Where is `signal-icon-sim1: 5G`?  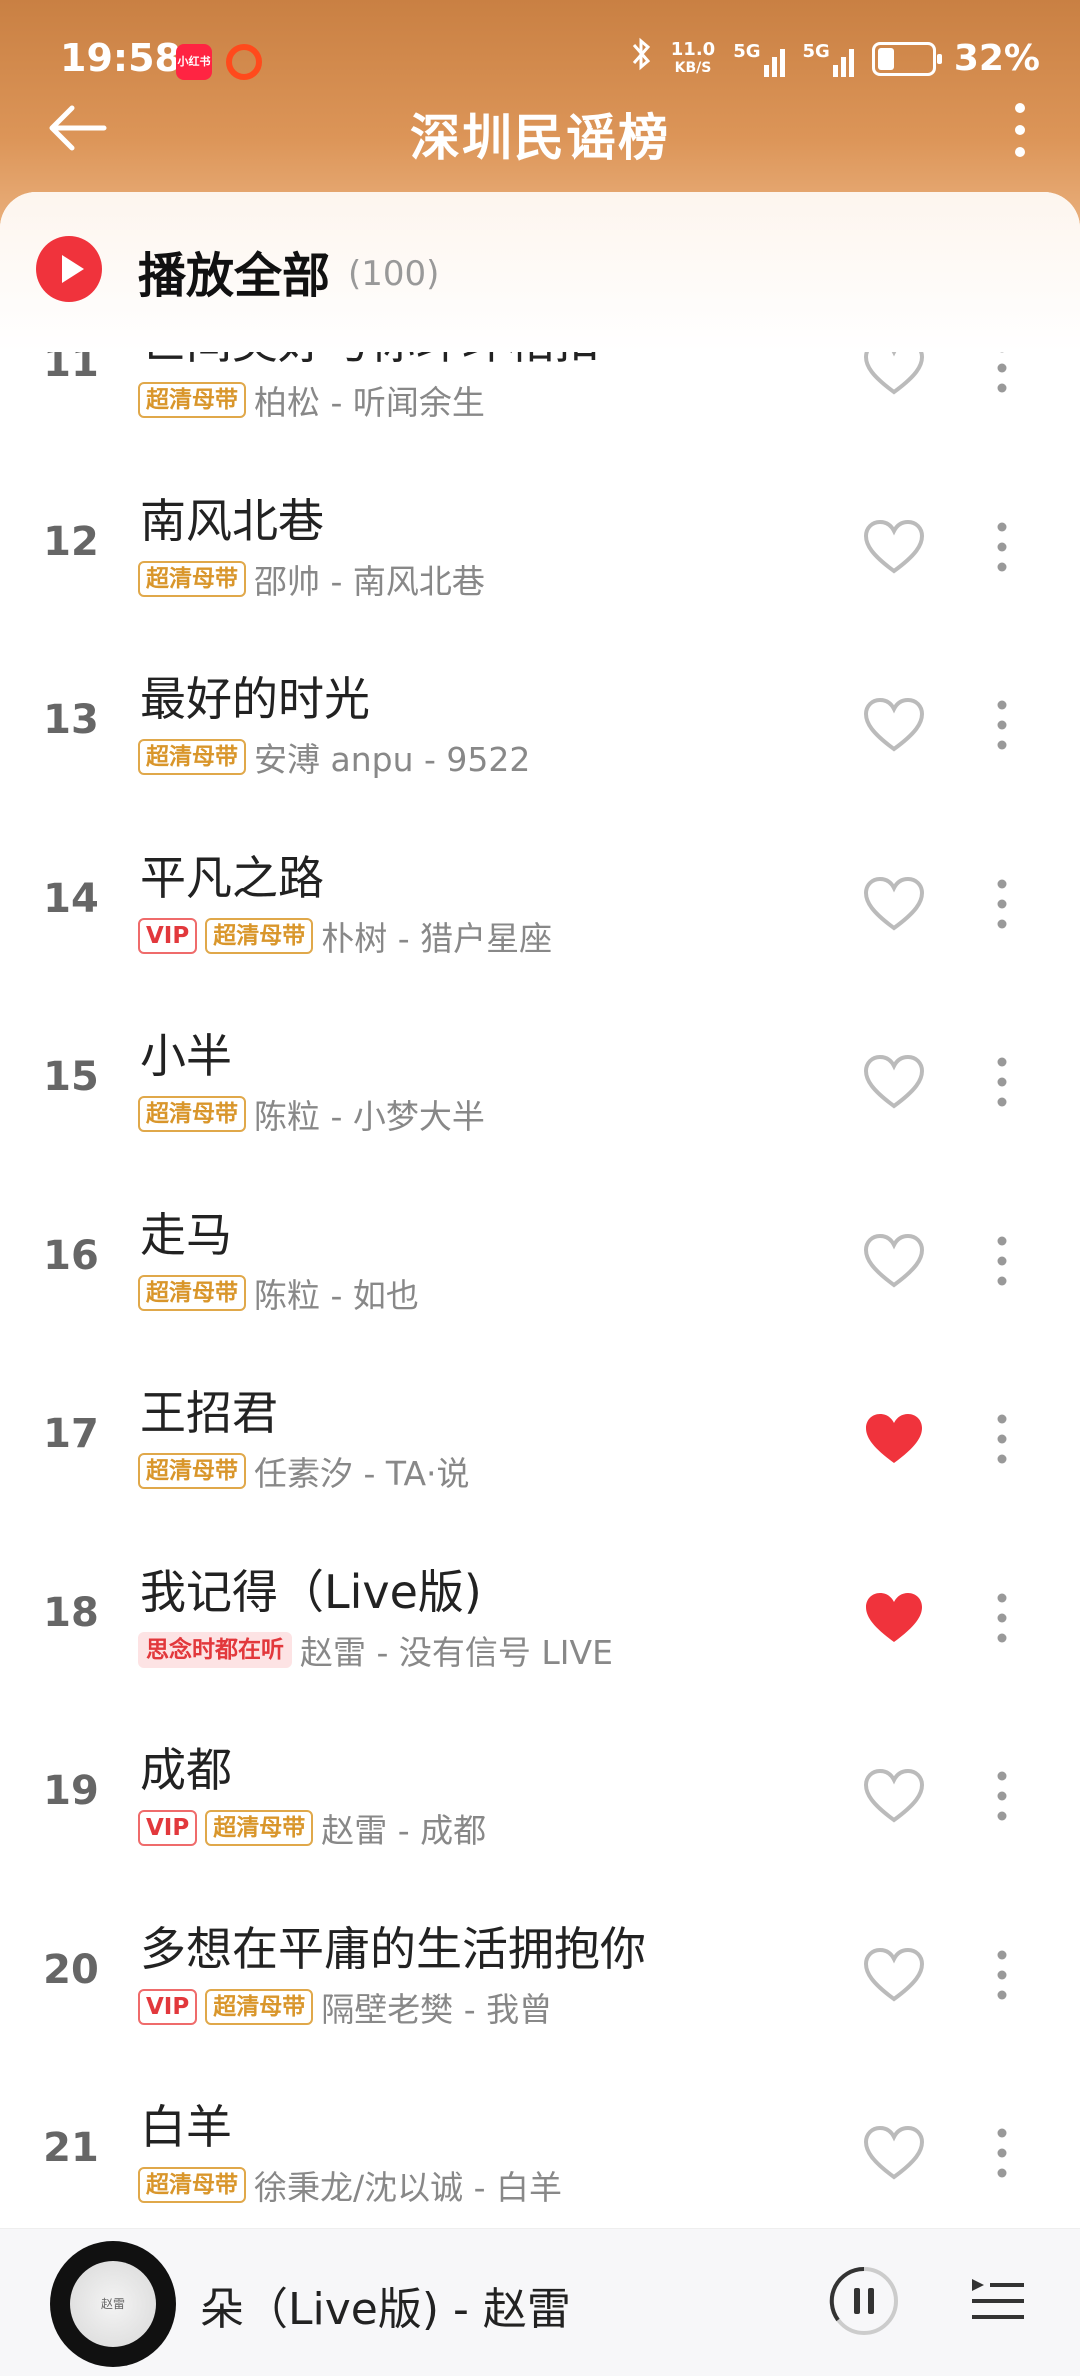 signal-icon-sim1: 5G is located at coordinates (759, 59).